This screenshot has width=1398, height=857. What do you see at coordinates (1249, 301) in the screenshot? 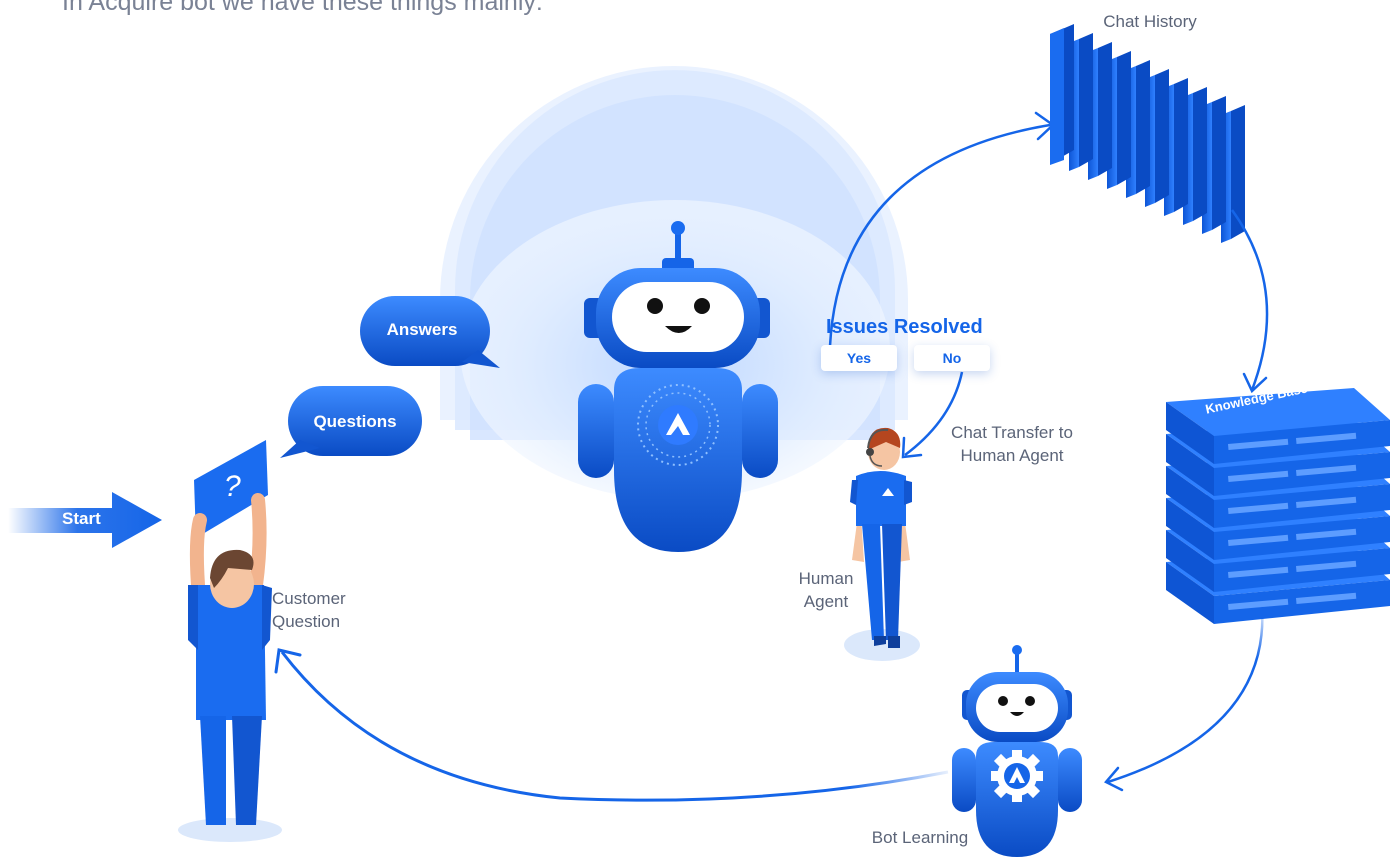
I see `arrow-to-knowledge-base` at bounding box center [1249, 301].